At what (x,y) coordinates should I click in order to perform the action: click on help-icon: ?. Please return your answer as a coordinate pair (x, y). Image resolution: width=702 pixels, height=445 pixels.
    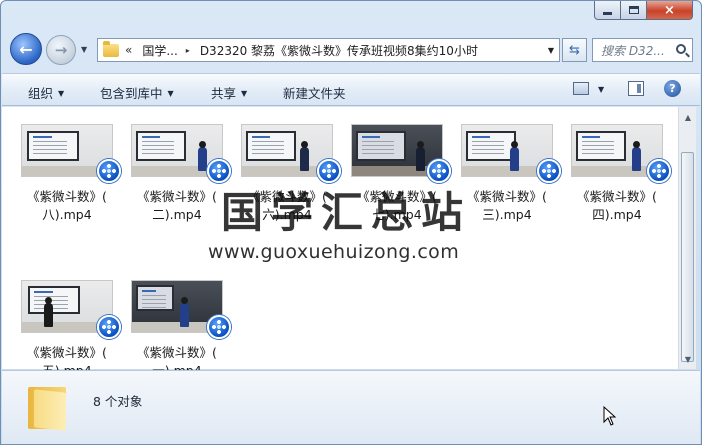
    Looking at the image, I should click on (672, 88).